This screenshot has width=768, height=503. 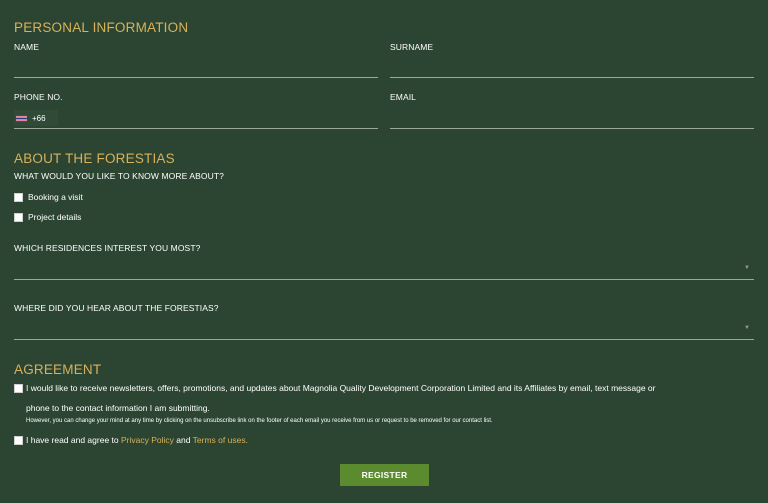 I want to click on booking-visit-label: Booking a visit, so click(x=55, y=197).